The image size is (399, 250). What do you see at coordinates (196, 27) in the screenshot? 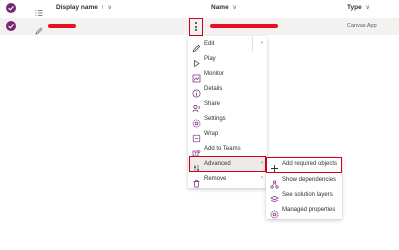
I see `more-commands-highlight` at bounding box center [196, 27].